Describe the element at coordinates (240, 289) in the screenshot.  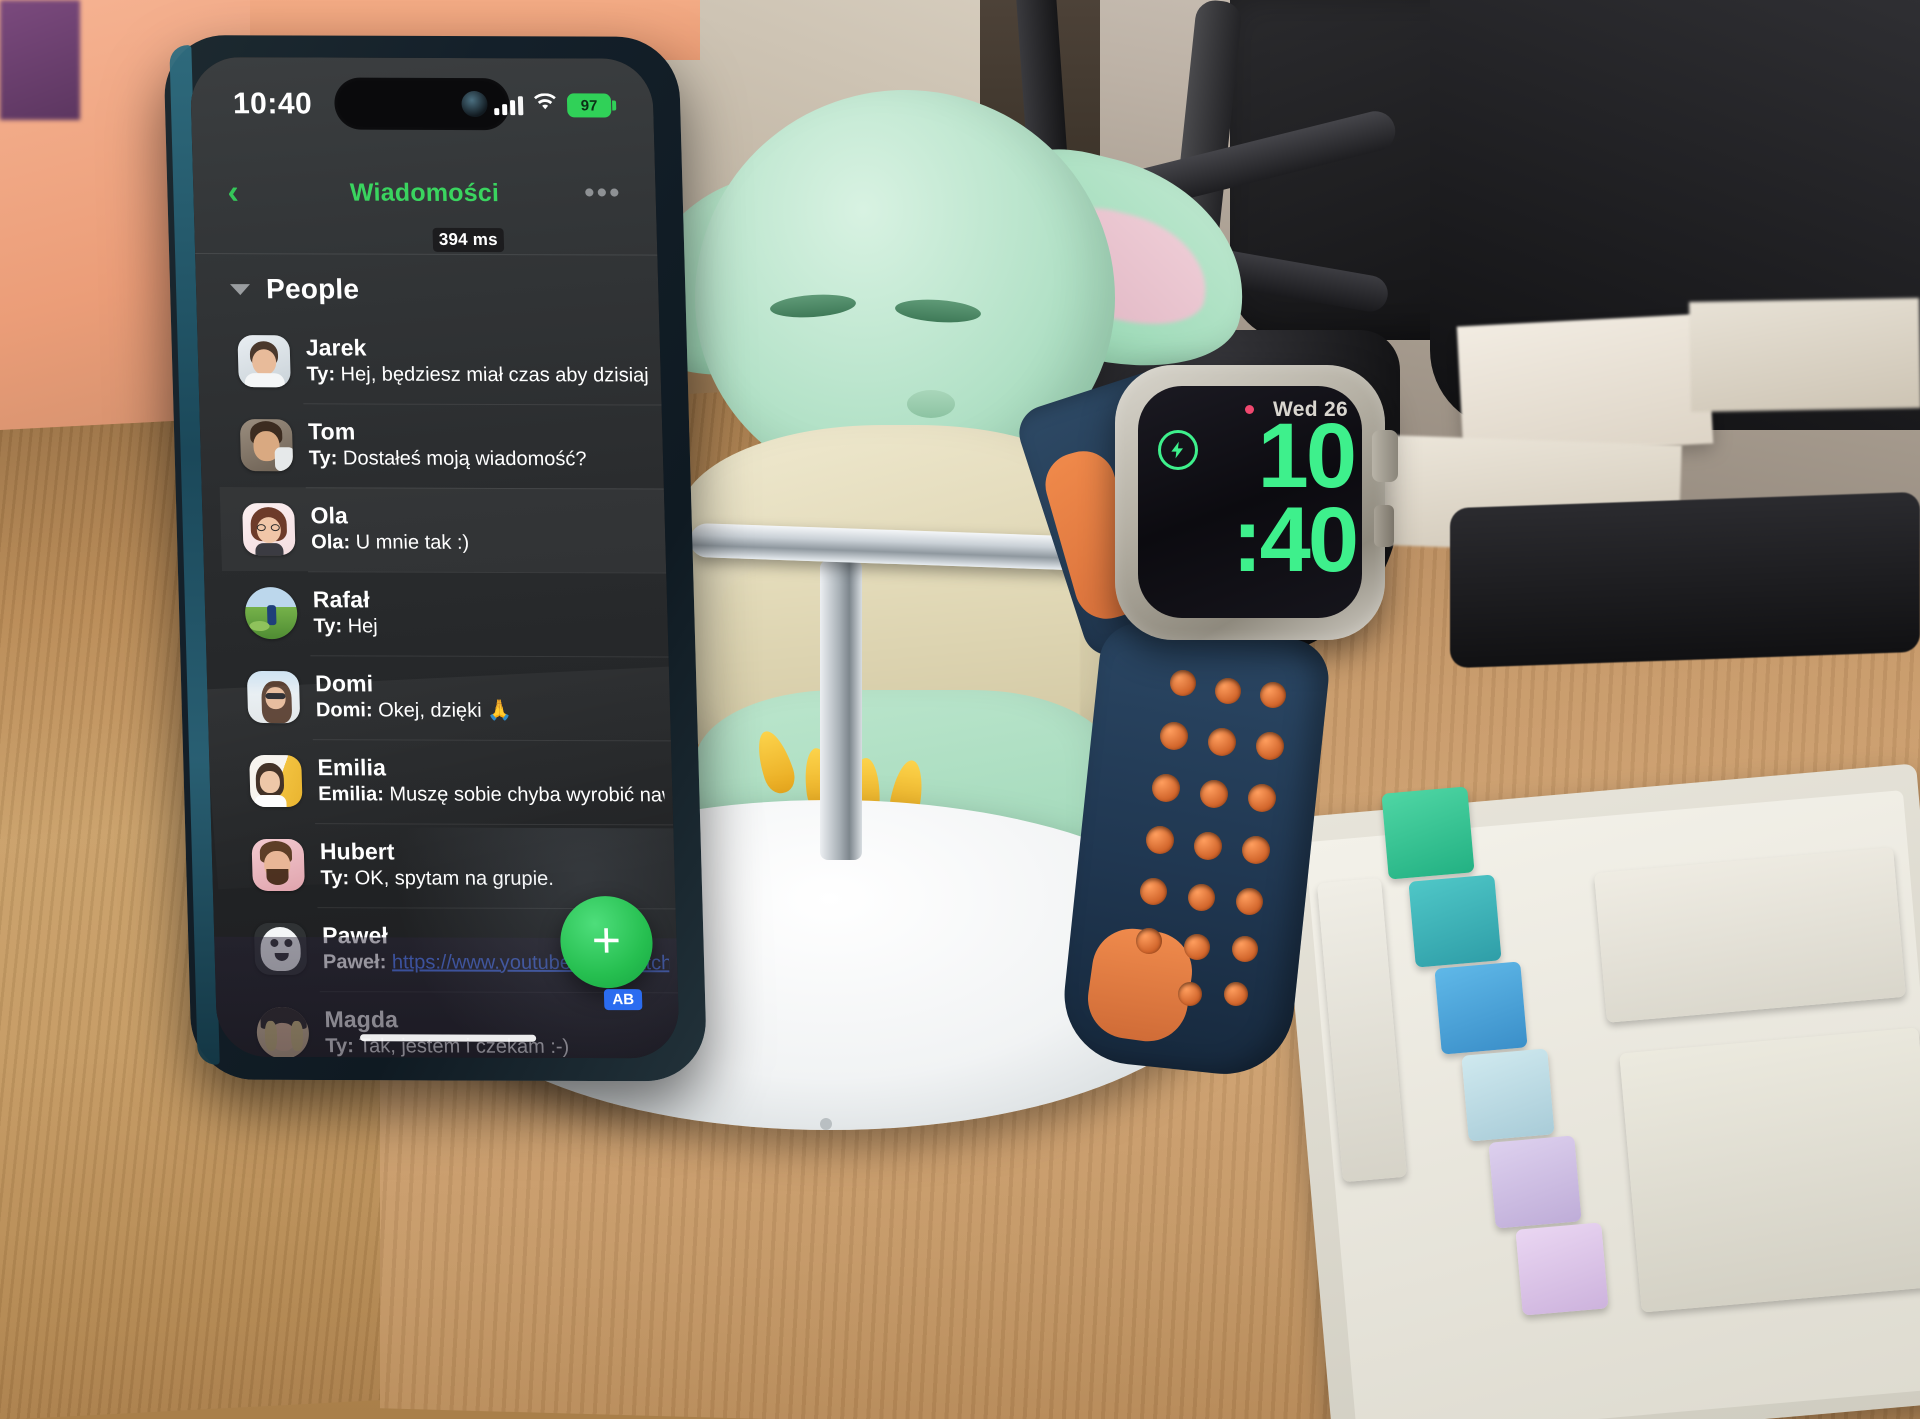
I see `chevron-down-icon` at that location.